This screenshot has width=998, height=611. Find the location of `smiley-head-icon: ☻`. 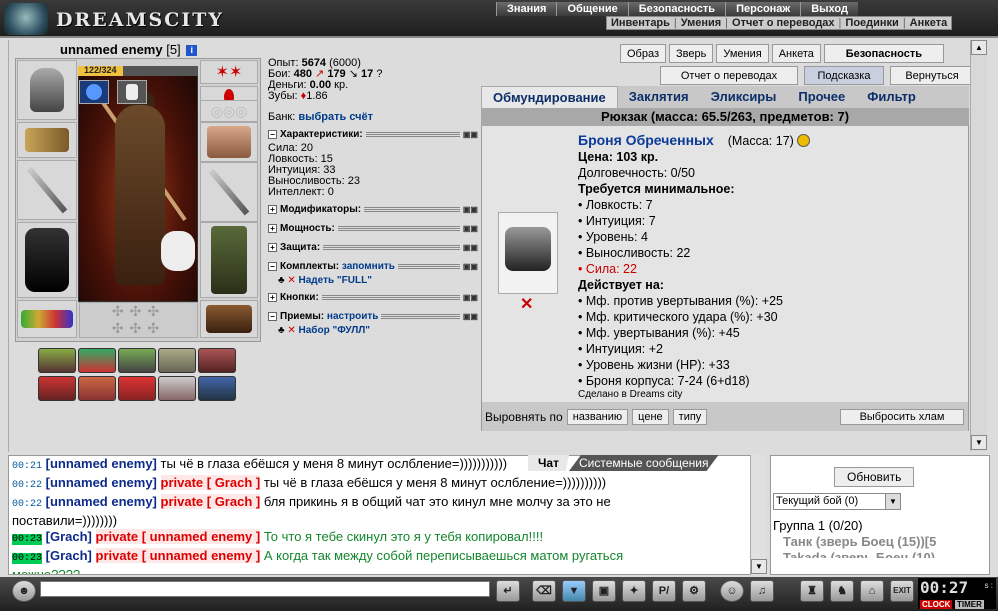

smiley-head-icon: ☻ is located at coordinates (24, 591).